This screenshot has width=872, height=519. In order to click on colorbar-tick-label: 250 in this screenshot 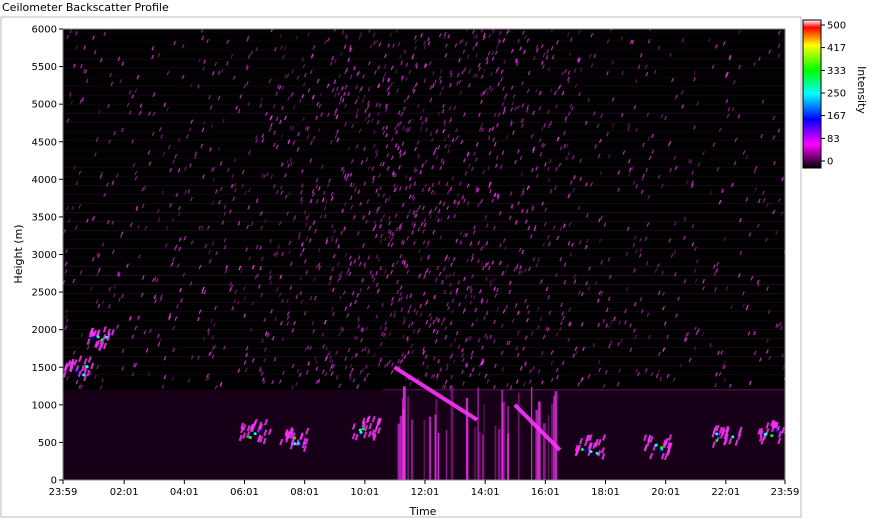, I will do `click(836, 94)`.